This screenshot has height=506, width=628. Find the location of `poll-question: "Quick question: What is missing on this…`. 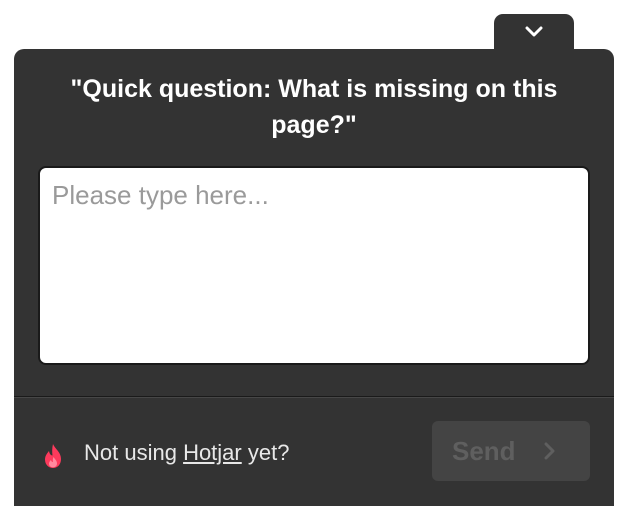

poll-question: "Quick question: What is missing on this… is located at coordinates (314, 107).